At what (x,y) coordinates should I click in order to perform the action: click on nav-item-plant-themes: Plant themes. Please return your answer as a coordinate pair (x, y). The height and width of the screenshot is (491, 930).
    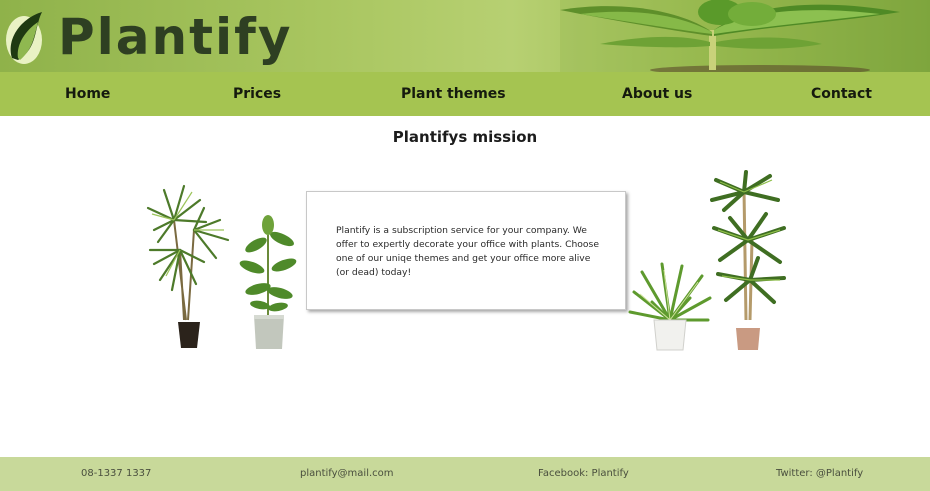
    Looking at the image, I should click on (453, 94).